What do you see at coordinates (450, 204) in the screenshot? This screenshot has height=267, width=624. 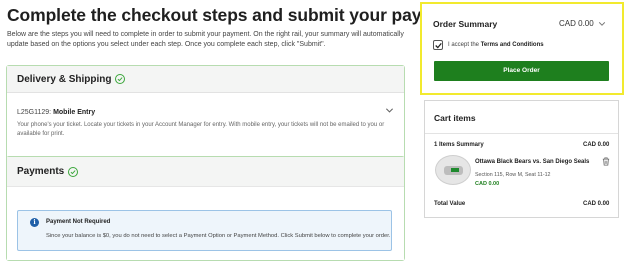 I see `total-value-label: Total Value` at bounding box center [450, 204].